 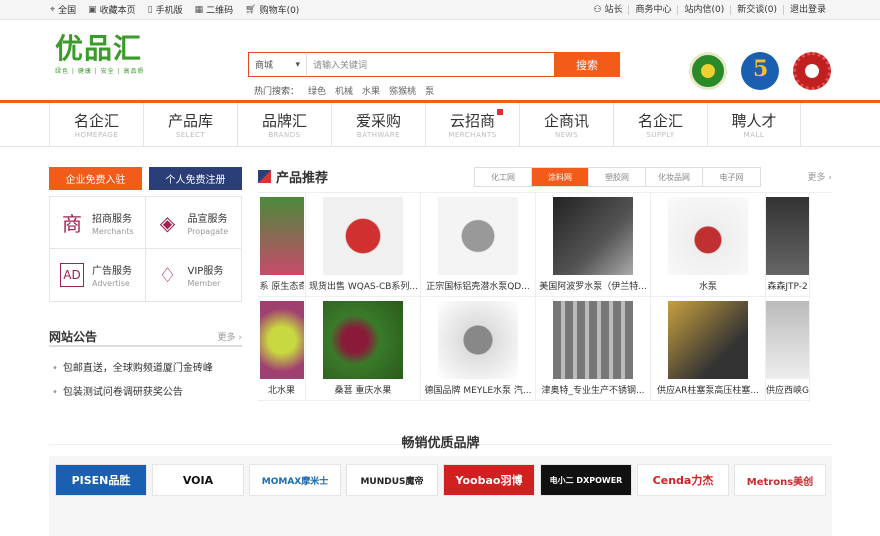 What do you see at coordinates (780, 480) in the screenshot?
I see `brand-logo: Metrons美创` at bounding box center [780, 480].